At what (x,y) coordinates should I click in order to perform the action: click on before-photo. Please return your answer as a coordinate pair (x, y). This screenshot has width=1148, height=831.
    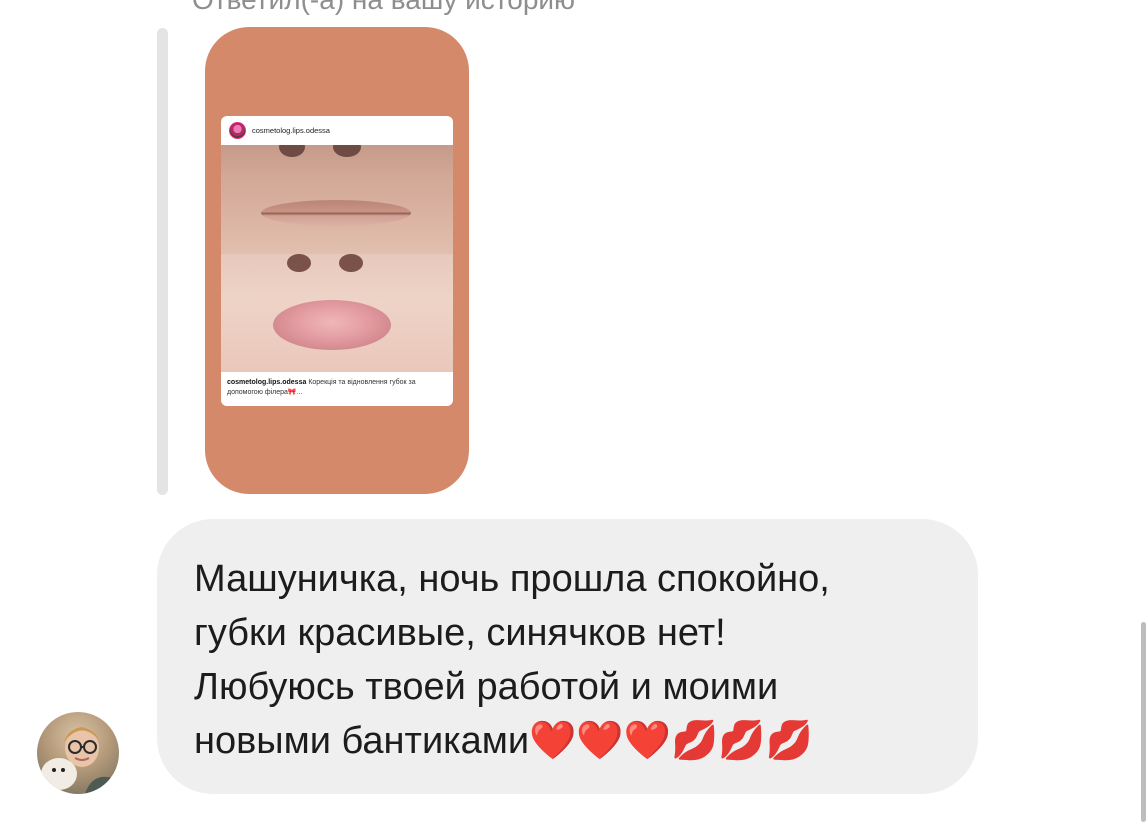
    Looking at the image, I should click on (337, 199).